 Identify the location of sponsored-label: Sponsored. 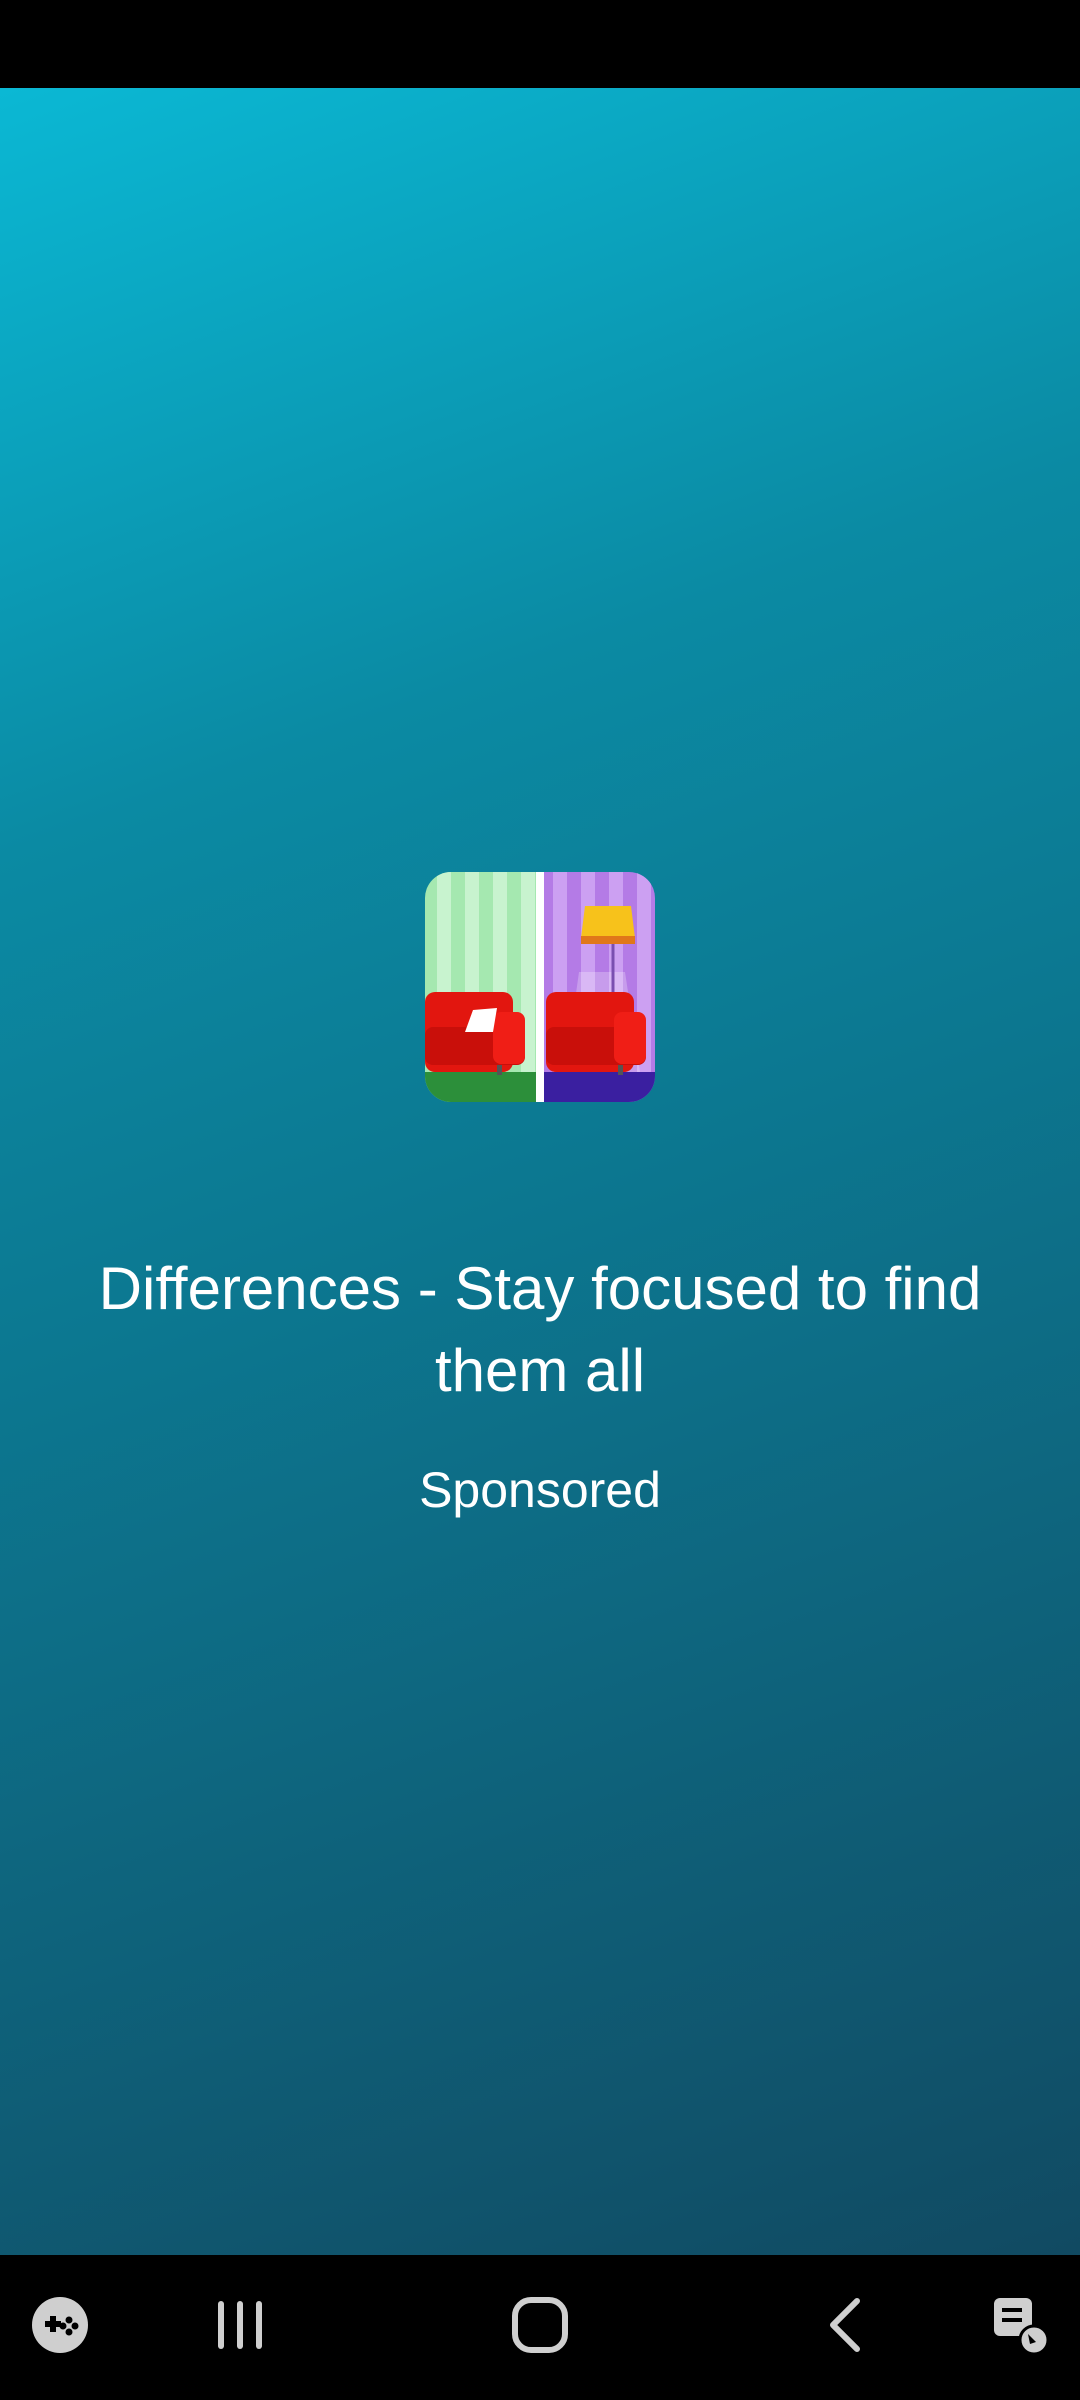
(540, 1490).